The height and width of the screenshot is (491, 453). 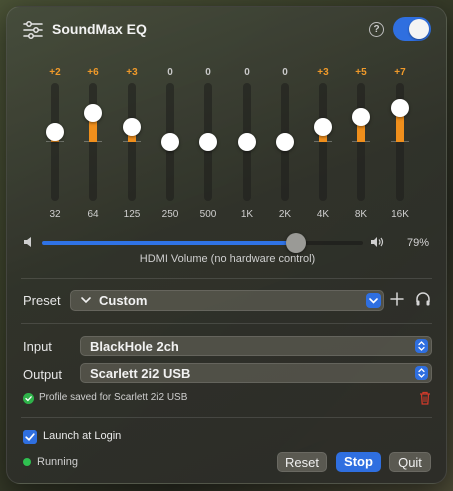 I want to click on launch-at-login-checkbox, so click(x=30, y=437).